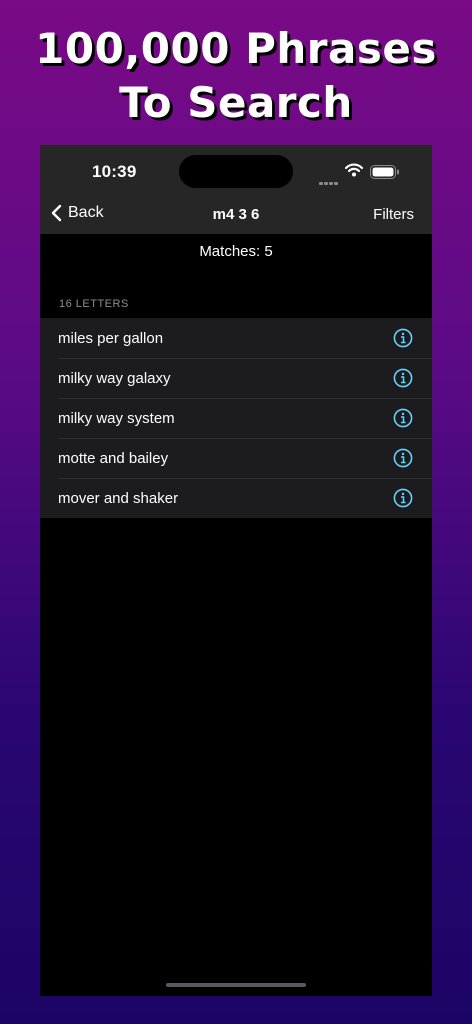  What do you see at coordinates (114, 171) in the screenshot?
I see `status-time: 10:39` at bounding box center [114, 171].